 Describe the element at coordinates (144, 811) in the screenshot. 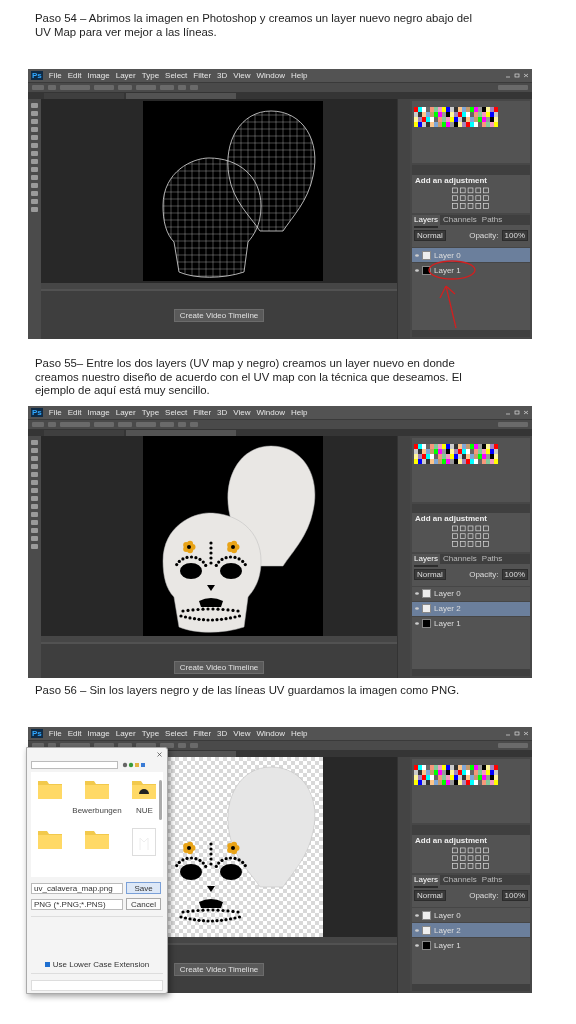

I see `folder-name: NUE` at that location.